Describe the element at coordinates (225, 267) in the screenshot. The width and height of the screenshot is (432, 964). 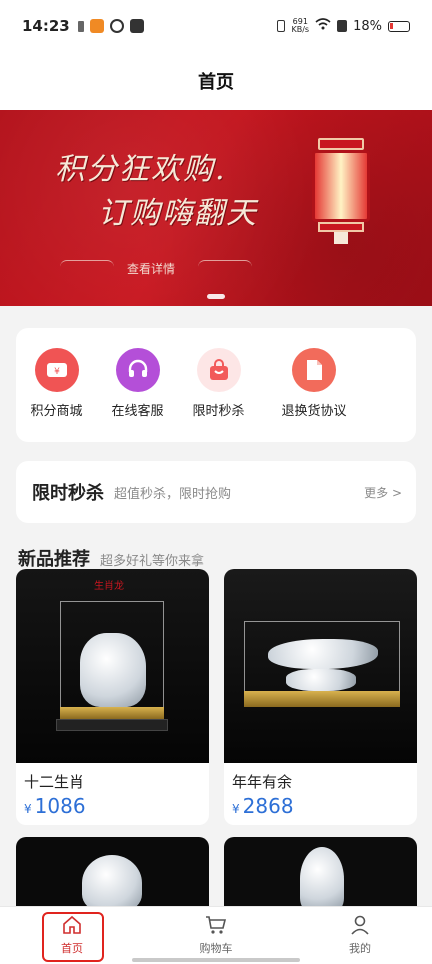
I see `banner-decoration-right` at that location.